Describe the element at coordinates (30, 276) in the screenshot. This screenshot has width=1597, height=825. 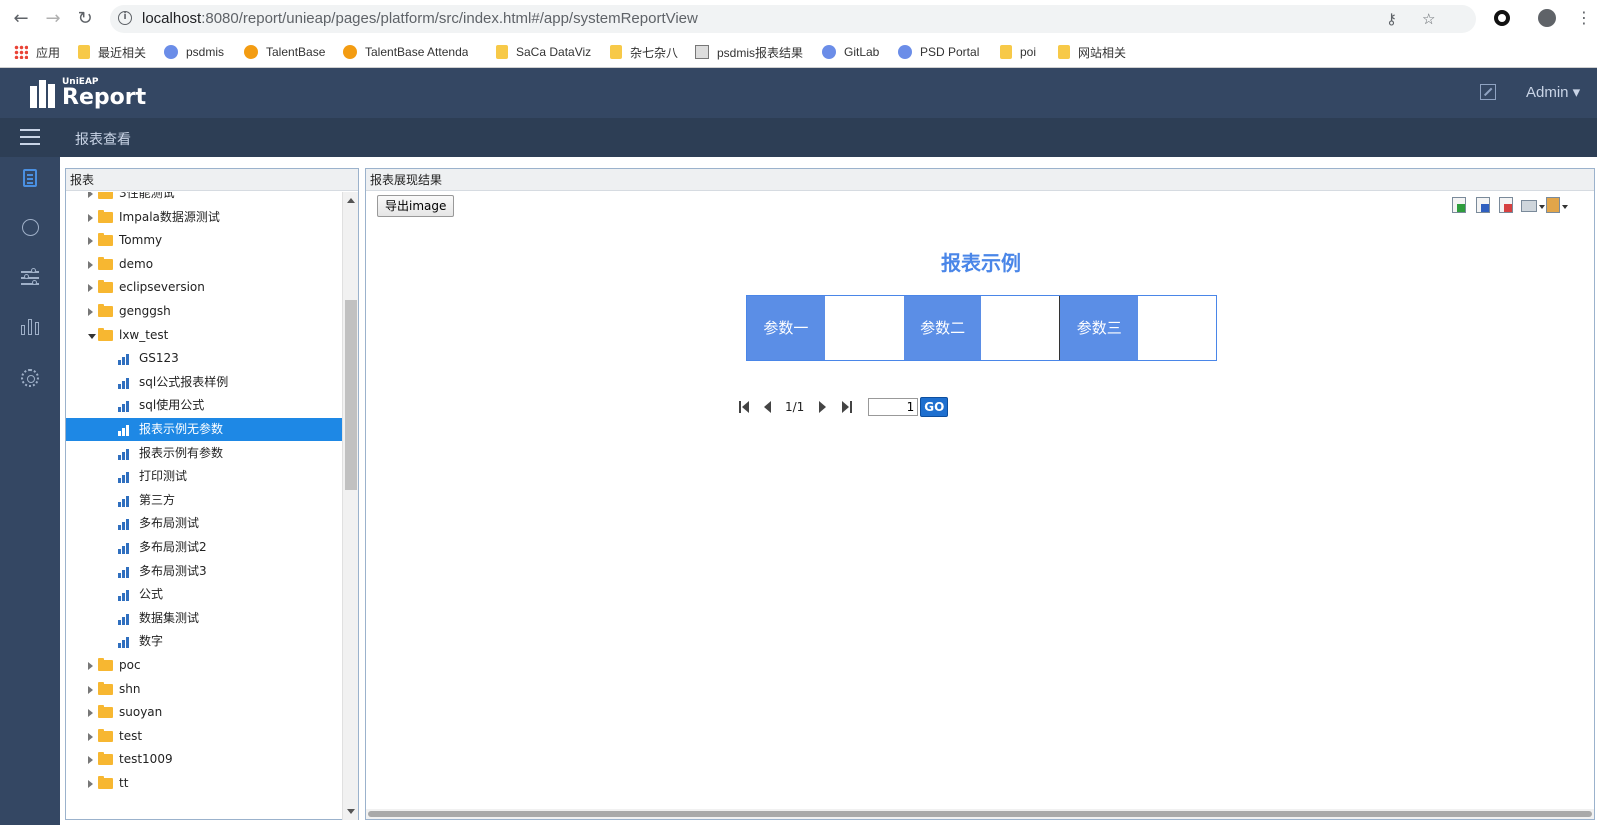
I see `sliders-icon` at that location.